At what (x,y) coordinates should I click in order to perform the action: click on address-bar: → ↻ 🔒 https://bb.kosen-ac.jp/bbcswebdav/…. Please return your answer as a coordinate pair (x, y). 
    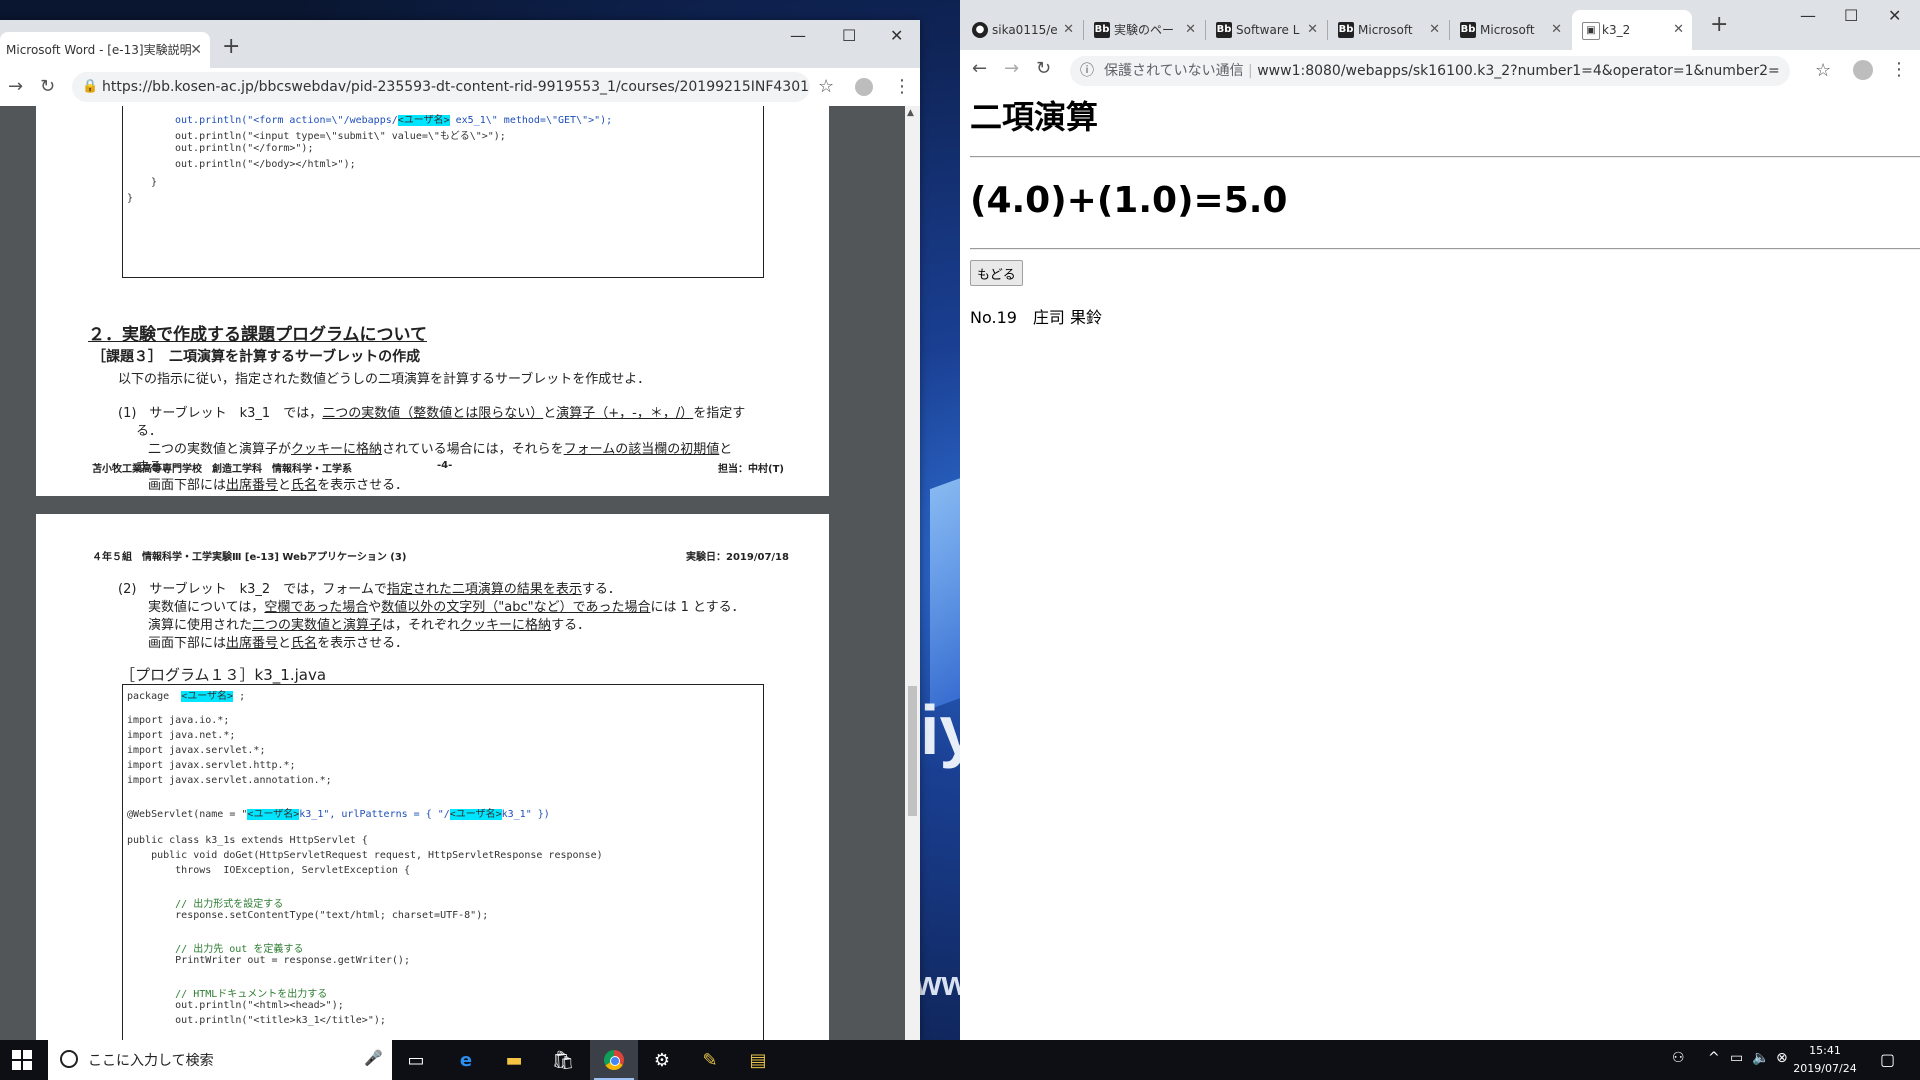
    Looking at the image, I should click on (460, 87).